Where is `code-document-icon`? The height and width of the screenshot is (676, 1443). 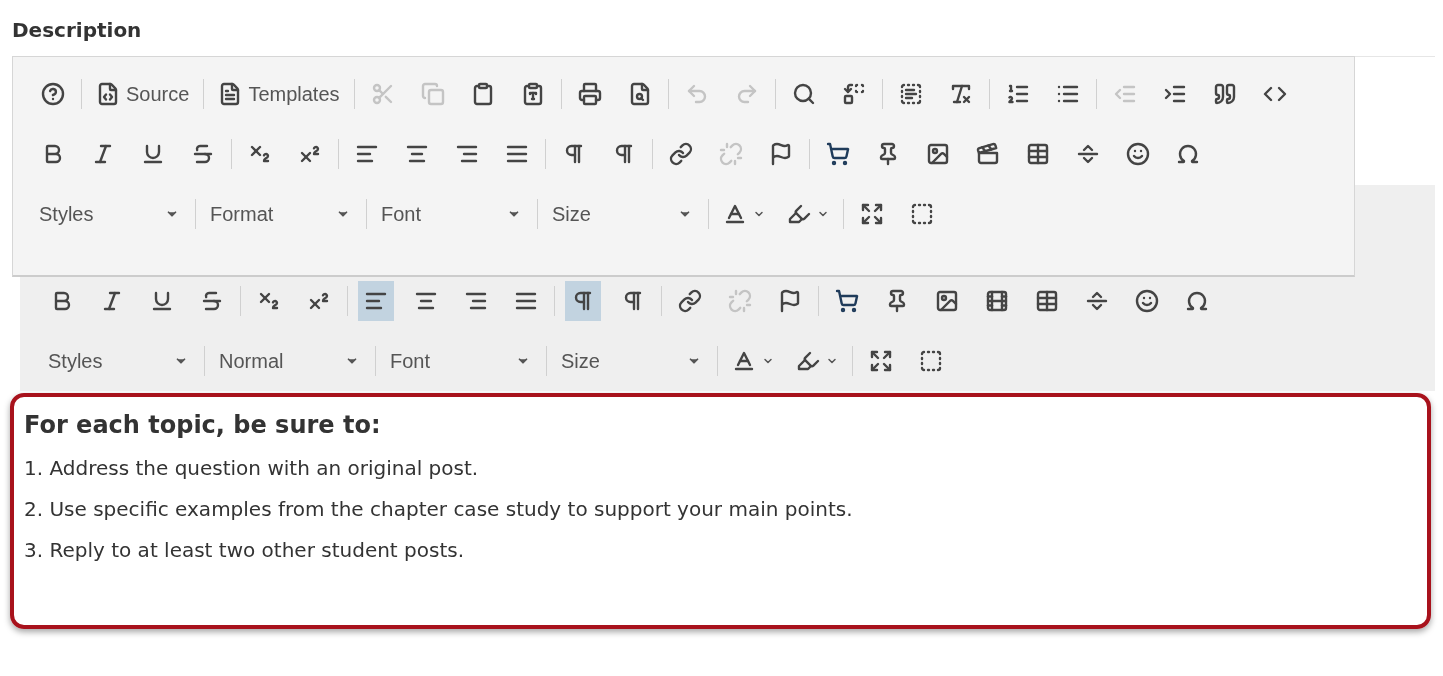
code-document-icon is located at coordinates (108, 94).